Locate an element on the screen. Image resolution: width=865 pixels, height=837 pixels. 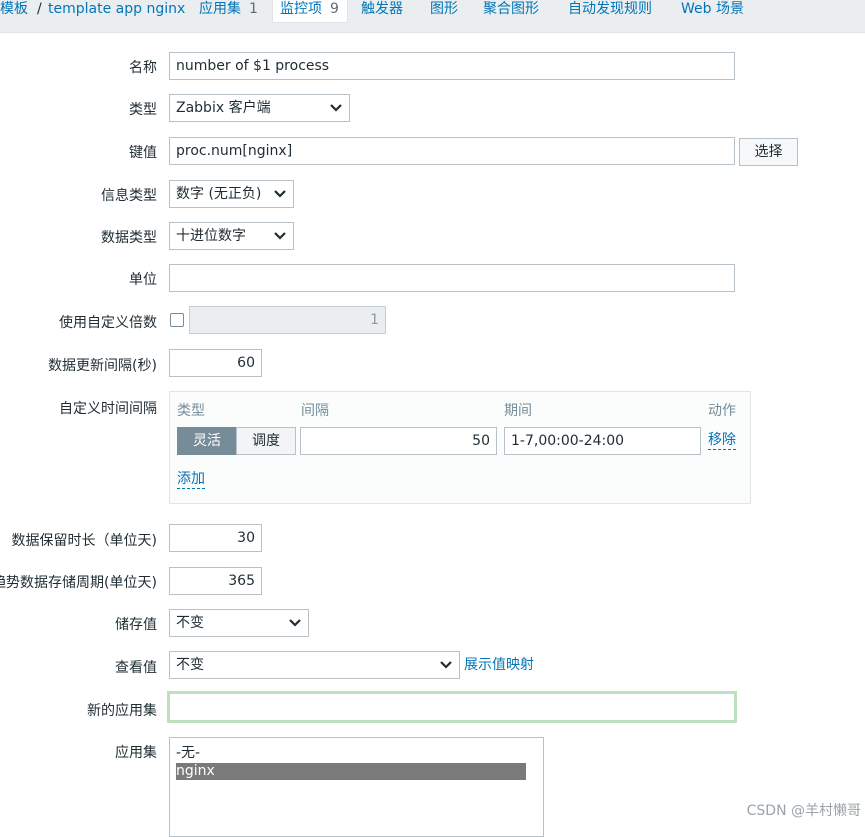
store-value-label: 储存值 is located at coordinates (136, 625).